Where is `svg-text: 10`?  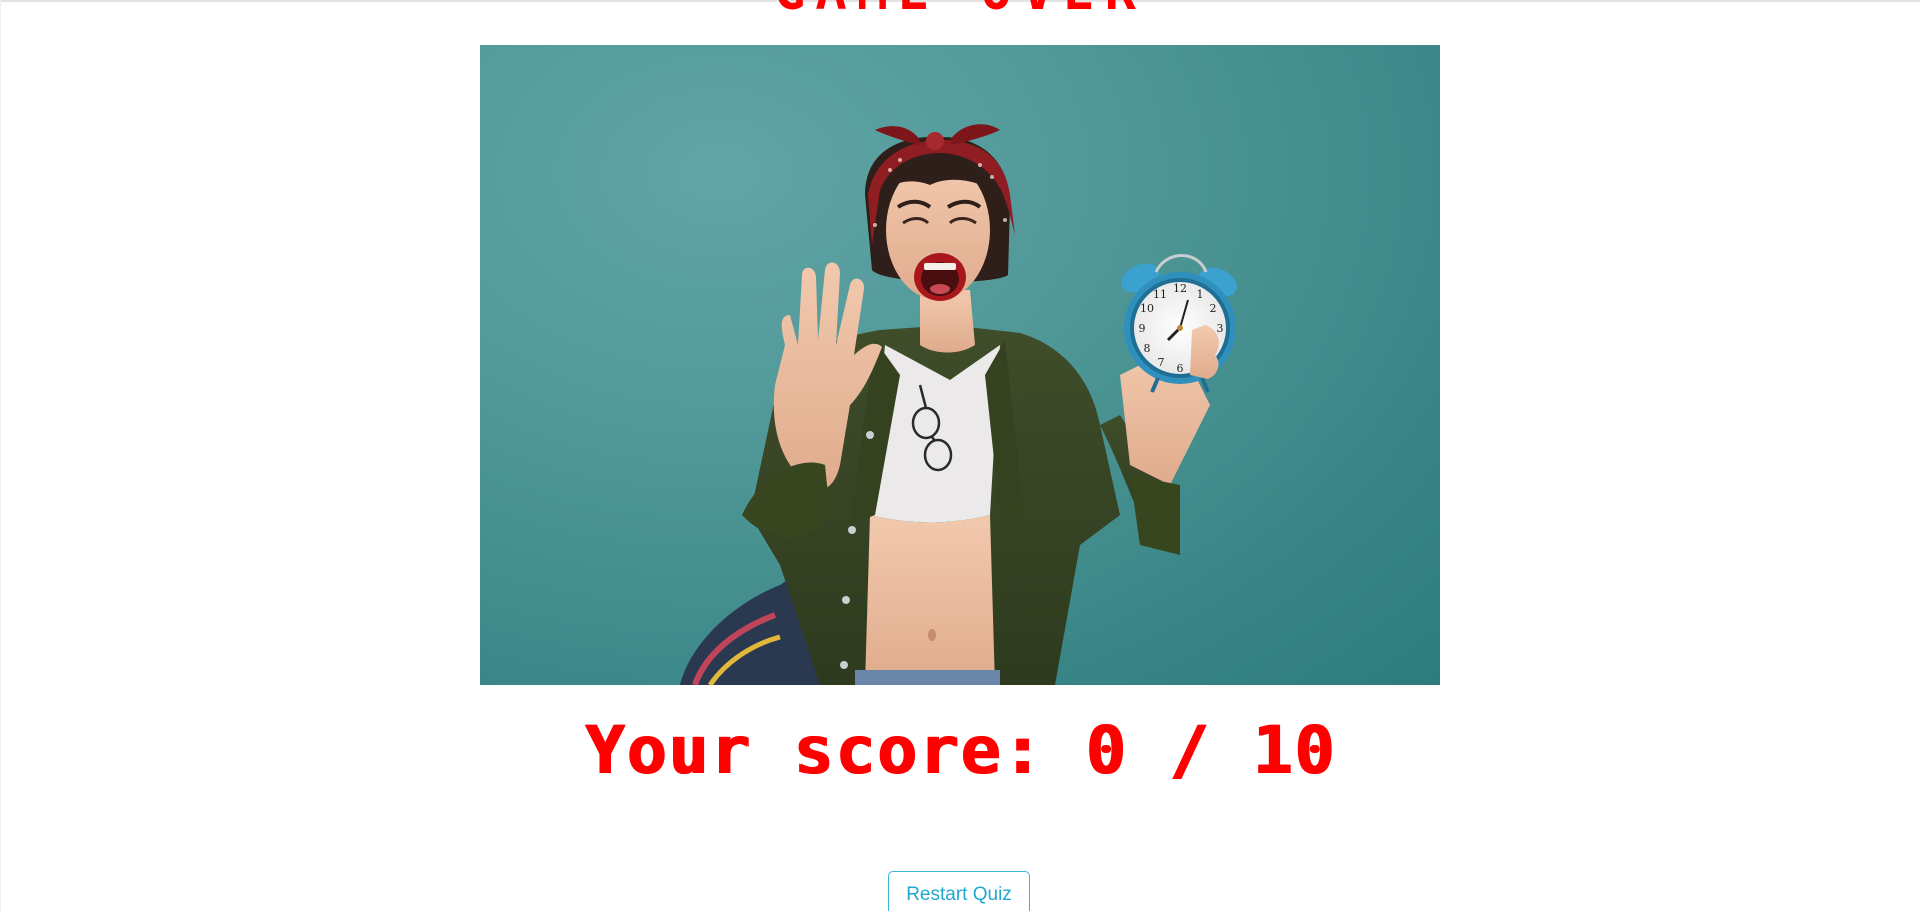
svg-text: 10 is located at coordinates (1147, 308).